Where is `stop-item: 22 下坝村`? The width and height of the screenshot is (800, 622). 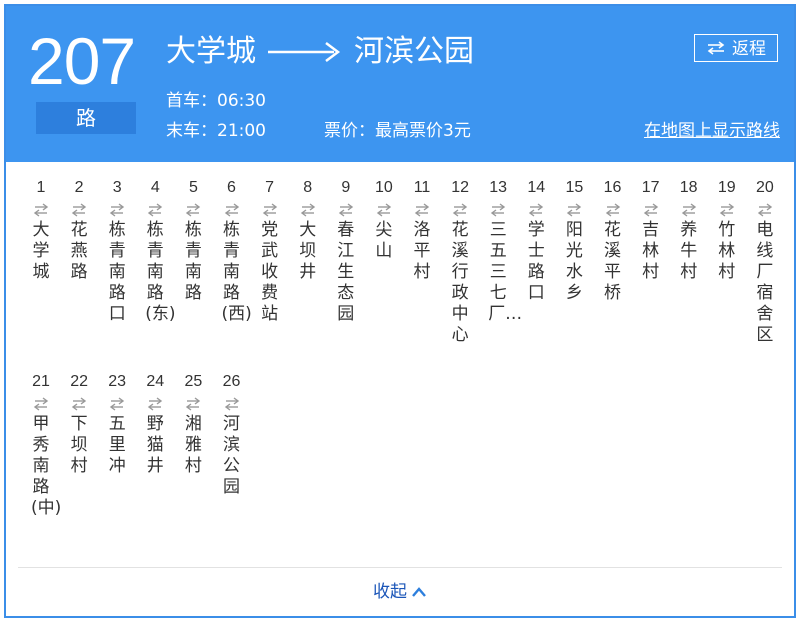 stop-item: 22 下坝村 is located at coordinates (79, 423).